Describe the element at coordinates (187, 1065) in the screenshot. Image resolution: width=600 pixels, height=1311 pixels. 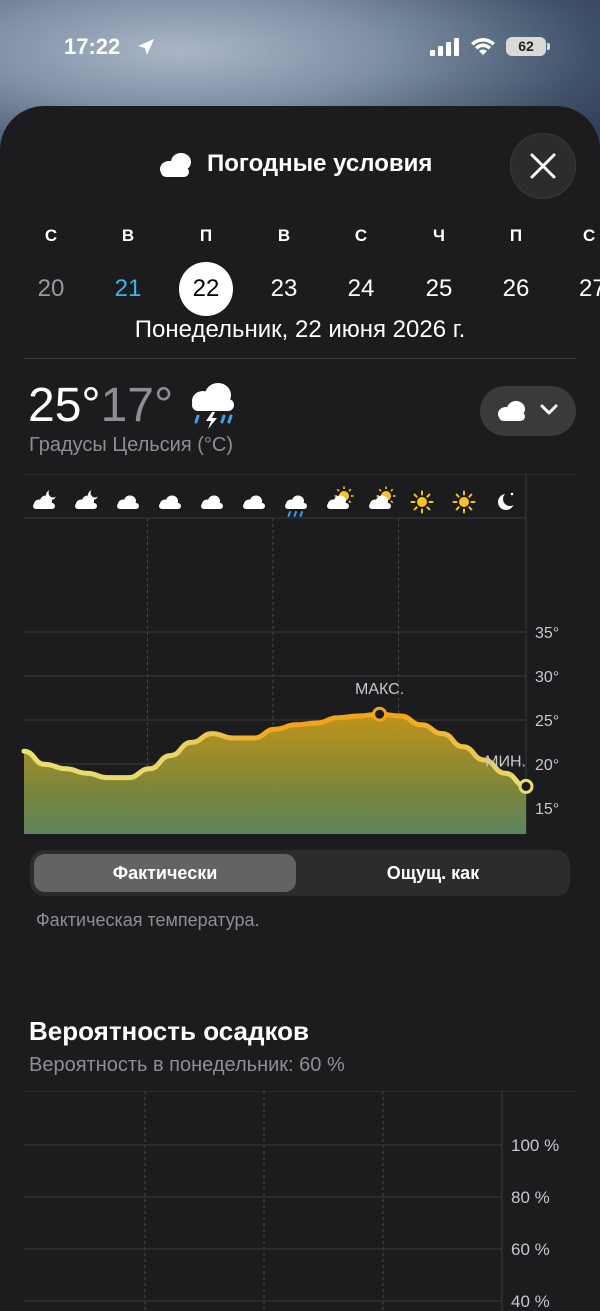
I see `precip-subtitle: Вероятность в понедельник: 60 %` at that location.